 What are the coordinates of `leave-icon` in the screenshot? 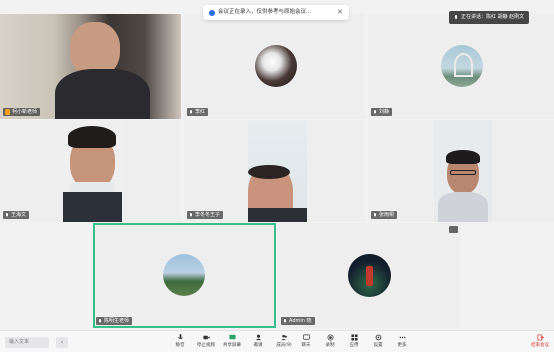 It's located at (540, 337).